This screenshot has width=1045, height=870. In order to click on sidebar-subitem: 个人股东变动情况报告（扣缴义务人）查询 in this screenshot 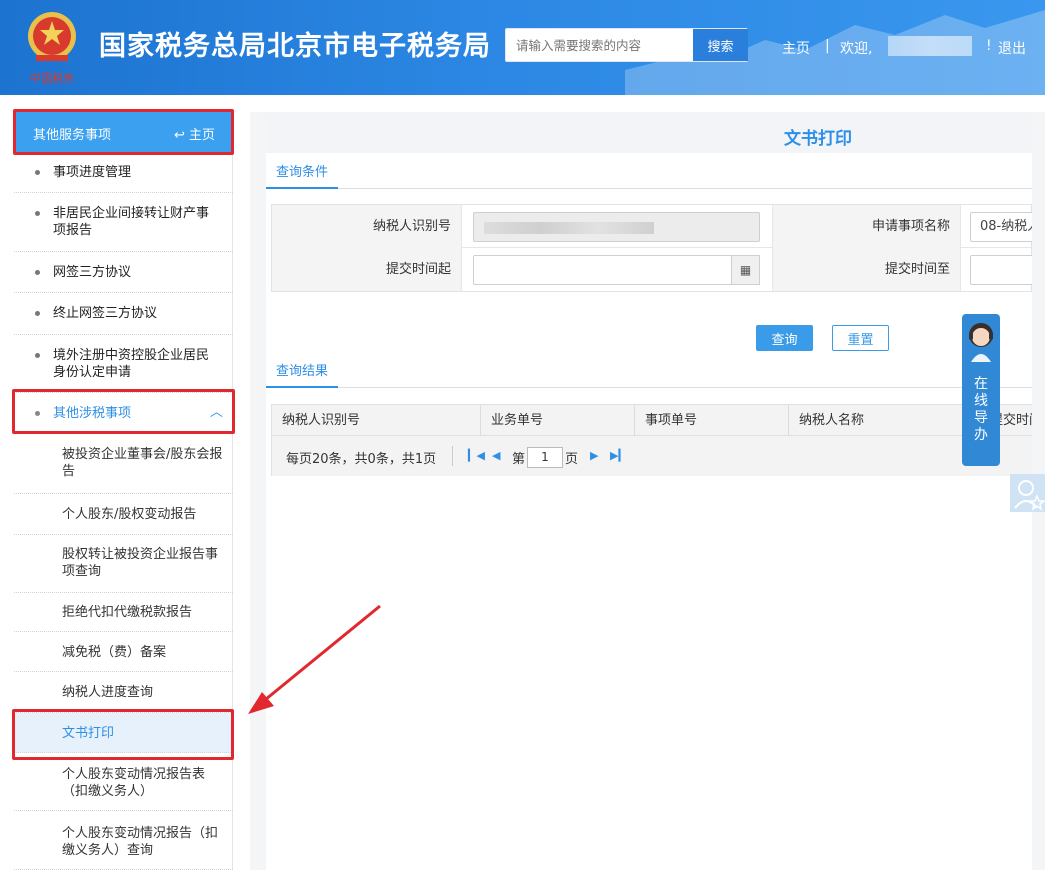, I will do `click(123, 840)`.